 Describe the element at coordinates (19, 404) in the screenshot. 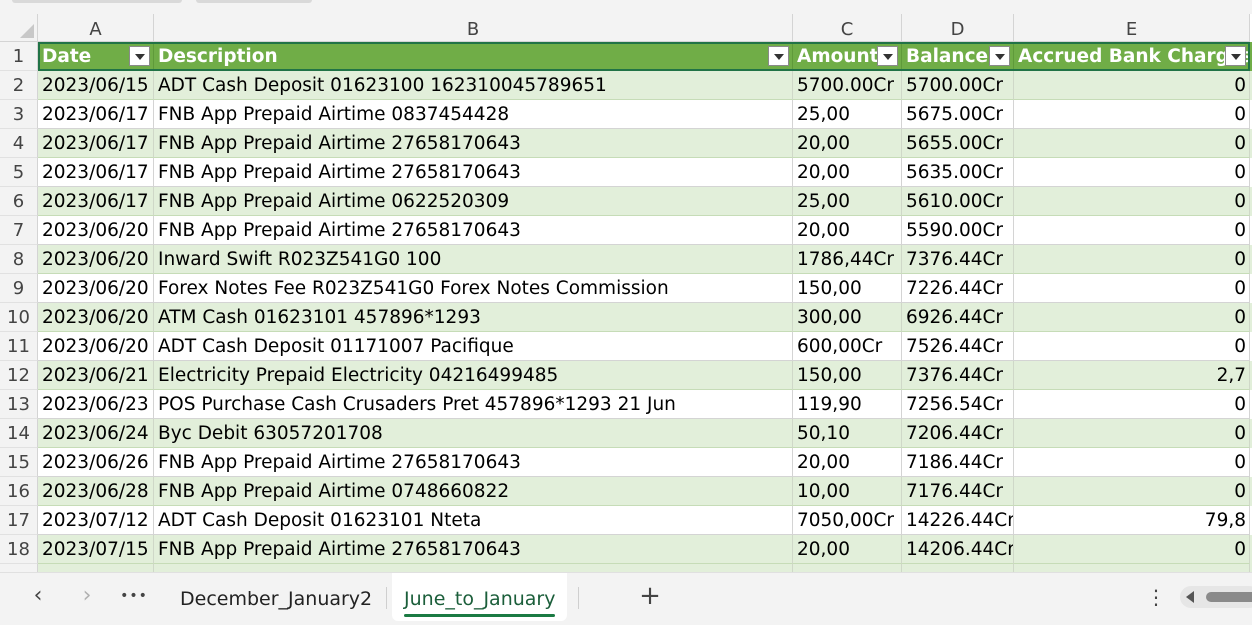

I see `row-header: 13` at that location.